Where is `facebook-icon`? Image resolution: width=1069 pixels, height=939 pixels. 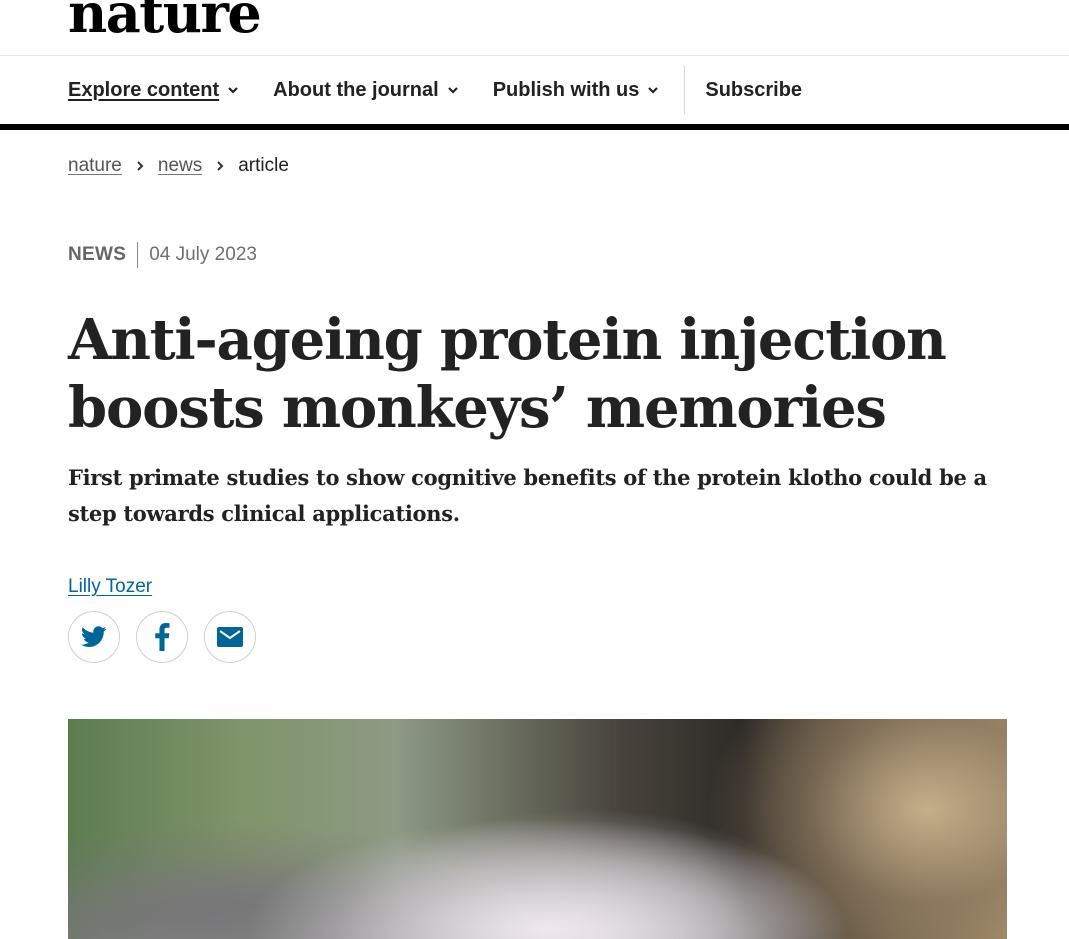
facebook-icon is located at coordinates (162, 637).